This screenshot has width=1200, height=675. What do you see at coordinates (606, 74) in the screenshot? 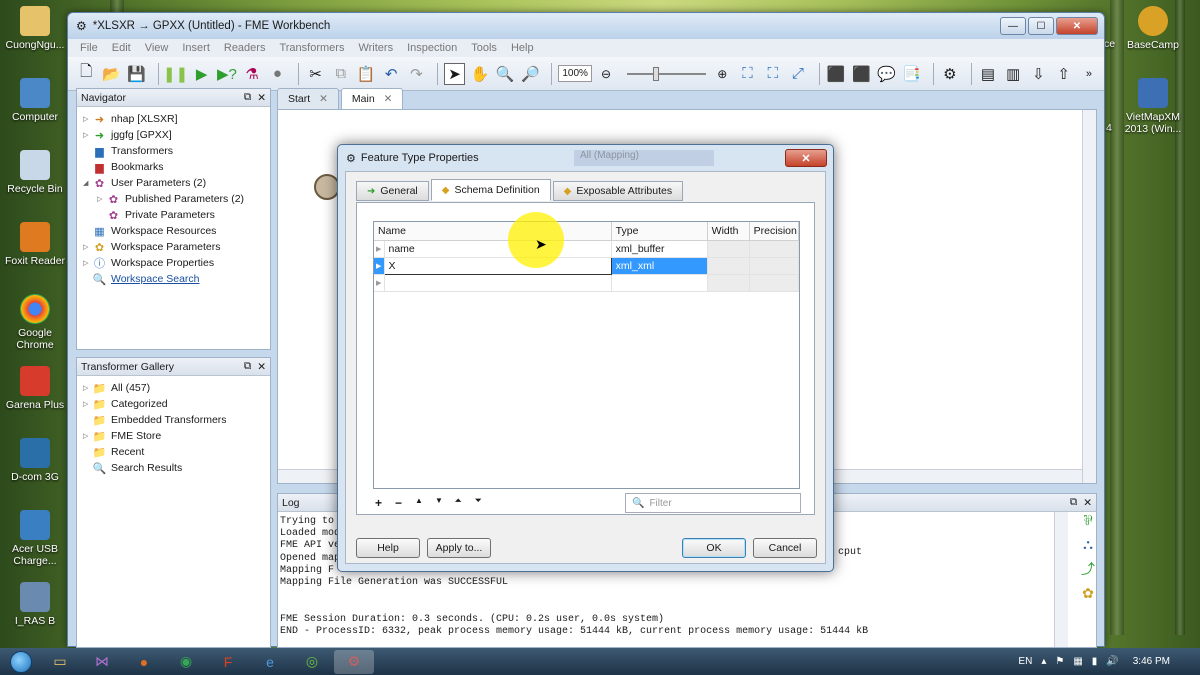
I see `zoom-minus-icon: ⊖` at bounding box center [606, 74].